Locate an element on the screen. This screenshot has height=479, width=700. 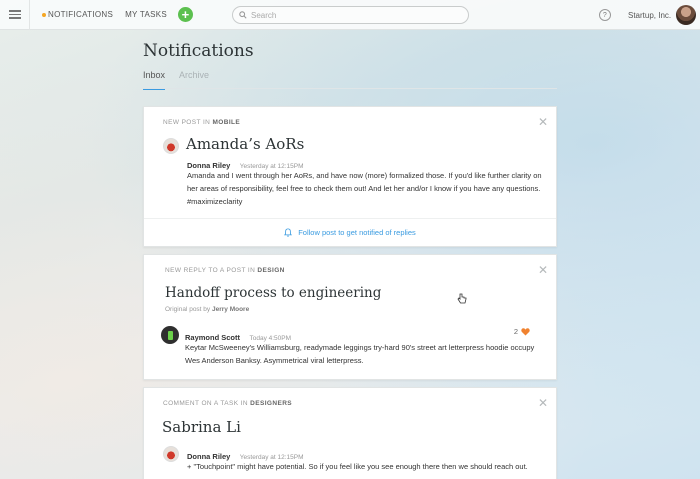
nav-my-tasks-label: MY TASKS is located at coordinates (146, 14).